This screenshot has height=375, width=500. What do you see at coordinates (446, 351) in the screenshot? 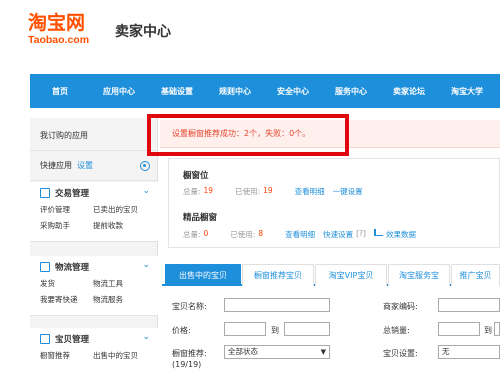
I see `item-setting-value: 无` at bounding box center [446, 351].